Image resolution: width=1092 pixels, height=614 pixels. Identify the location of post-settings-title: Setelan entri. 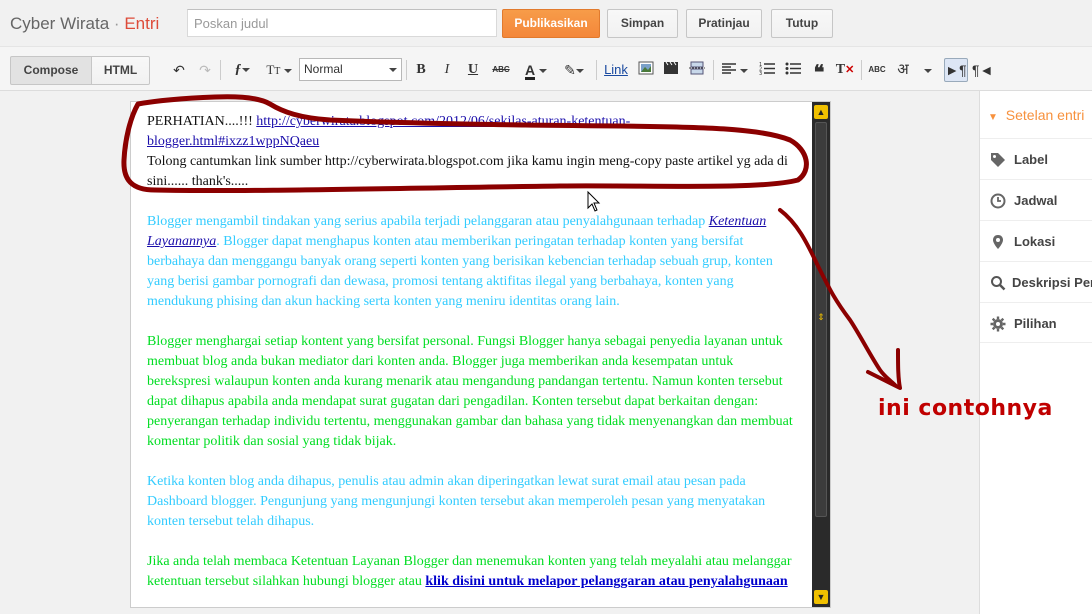
(1045, 115).